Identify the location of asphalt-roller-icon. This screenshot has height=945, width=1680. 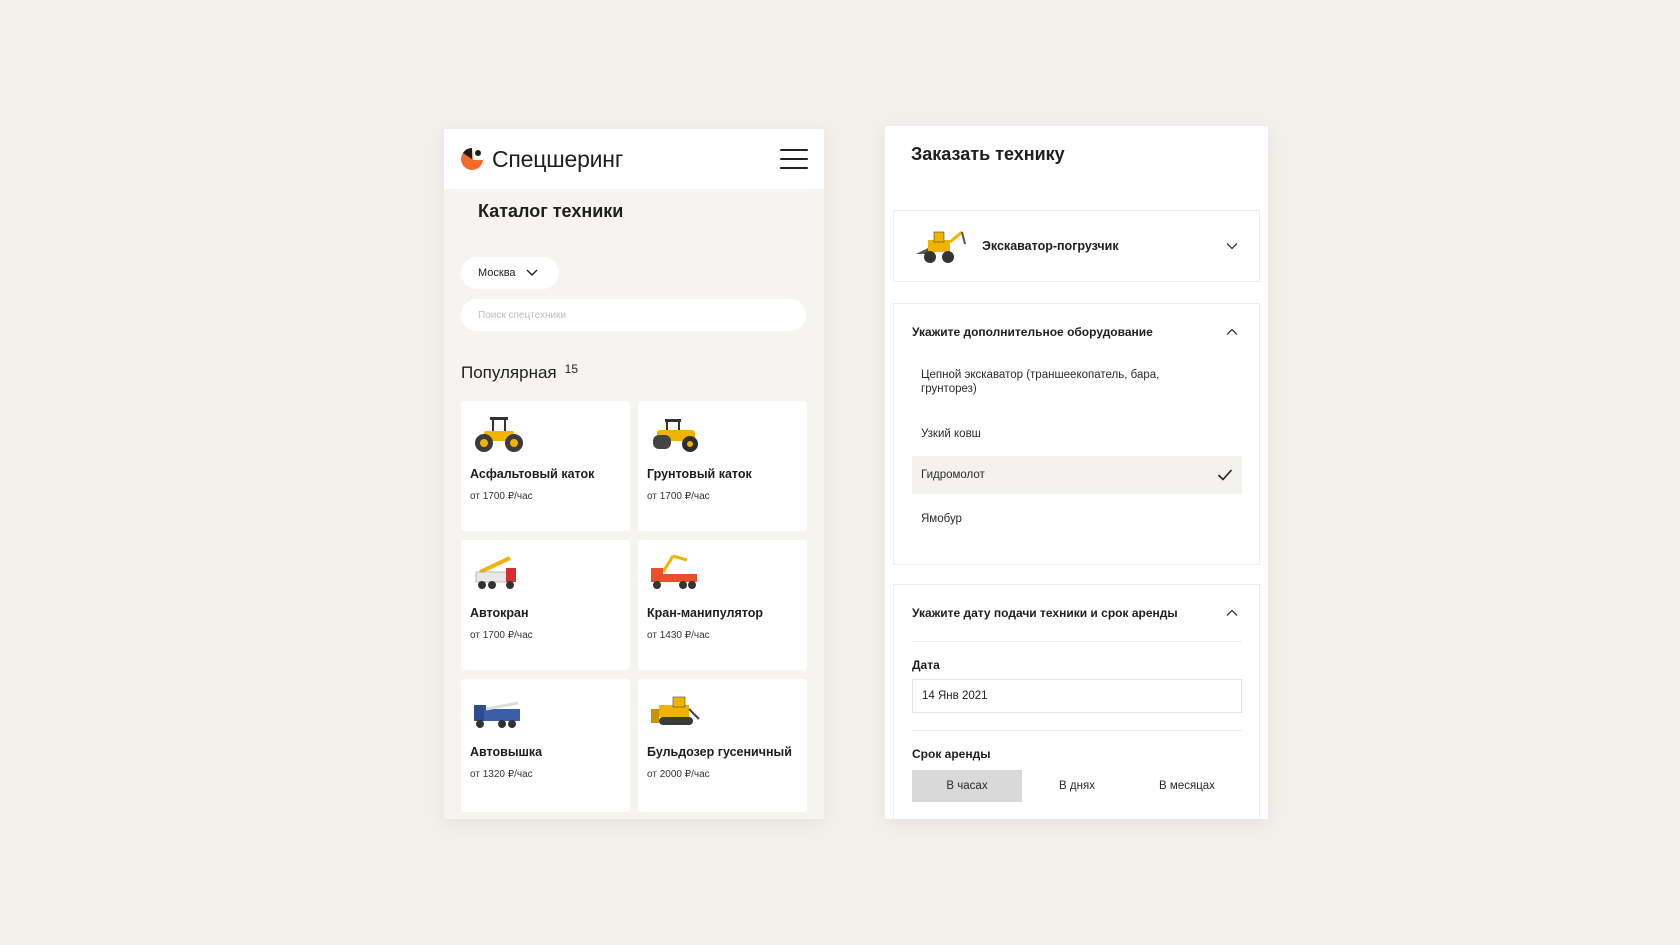
(499, 434).